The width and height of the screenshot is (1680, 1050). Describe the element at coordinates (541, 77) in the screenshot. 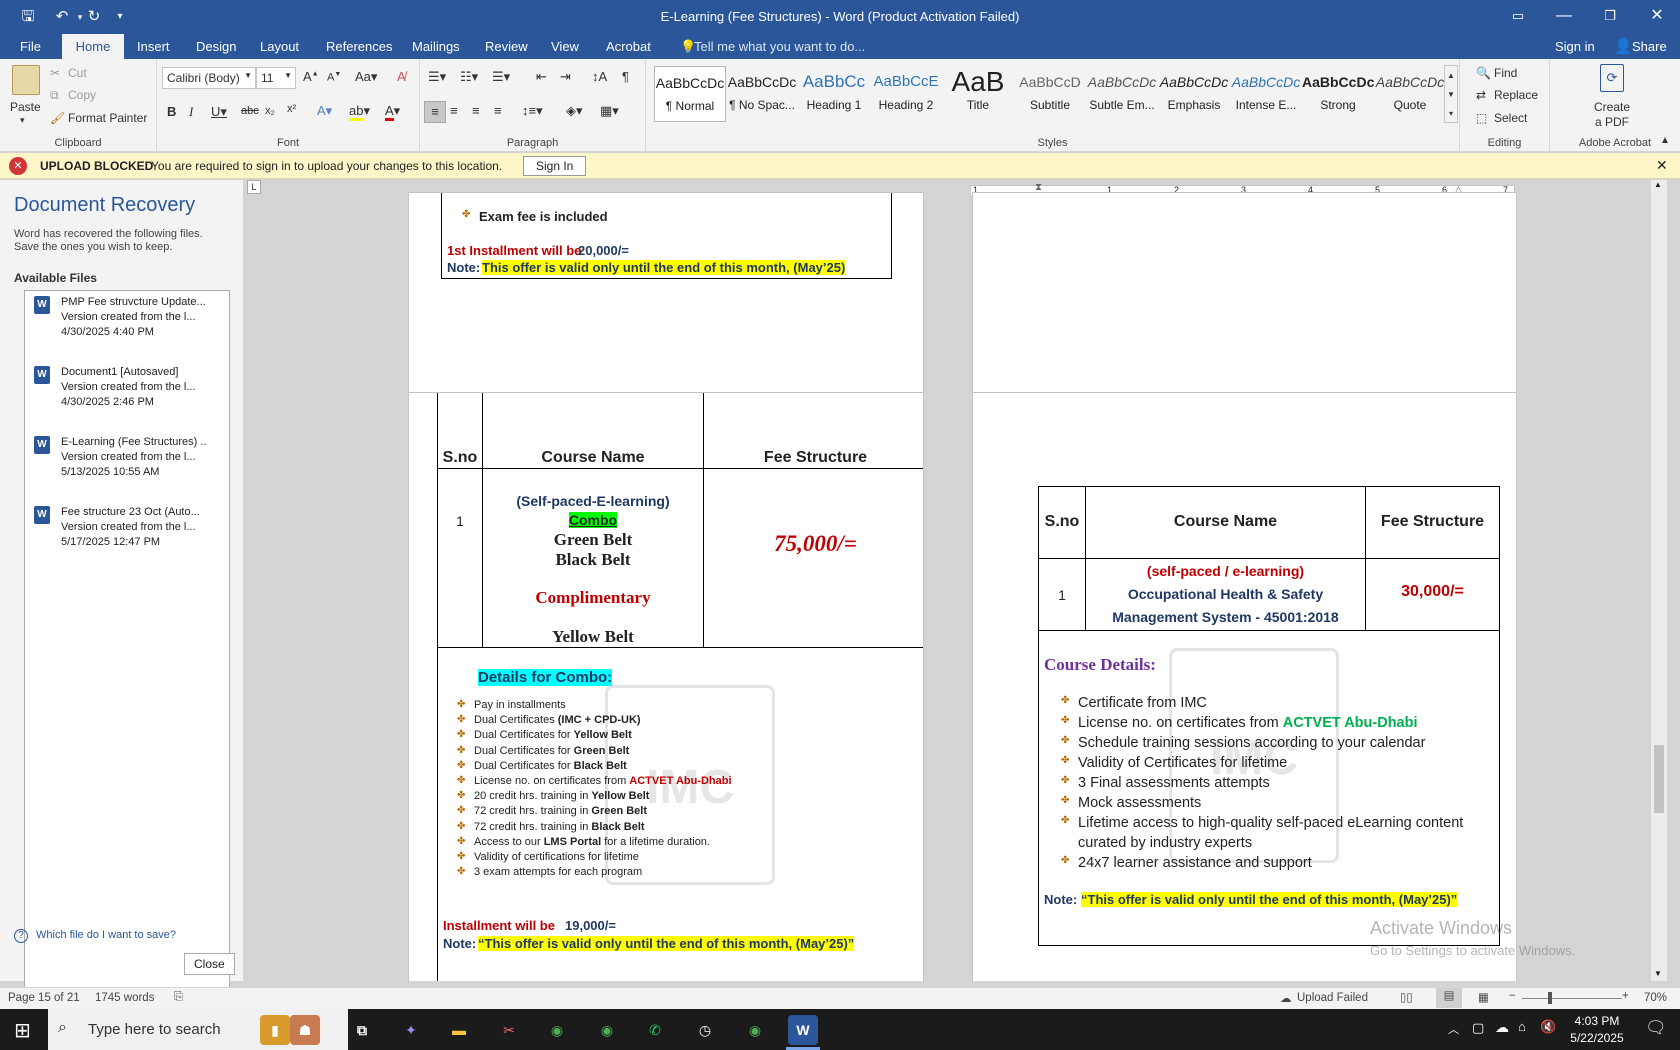

I see `decrease-indent-icon: ⇤` at that location.